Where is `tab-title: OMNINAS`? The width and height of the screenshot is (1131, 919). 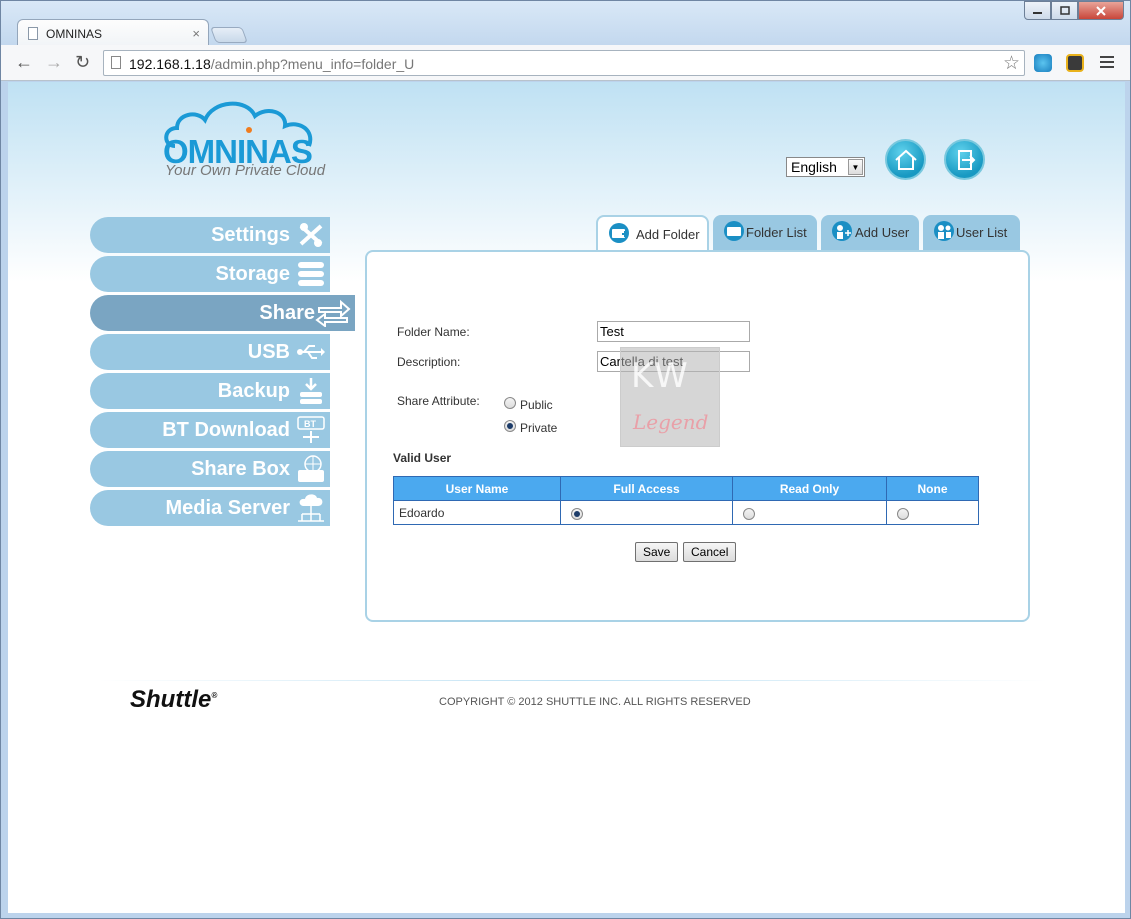
tab-title: OMNINAS is located at coordinates (74, 34).